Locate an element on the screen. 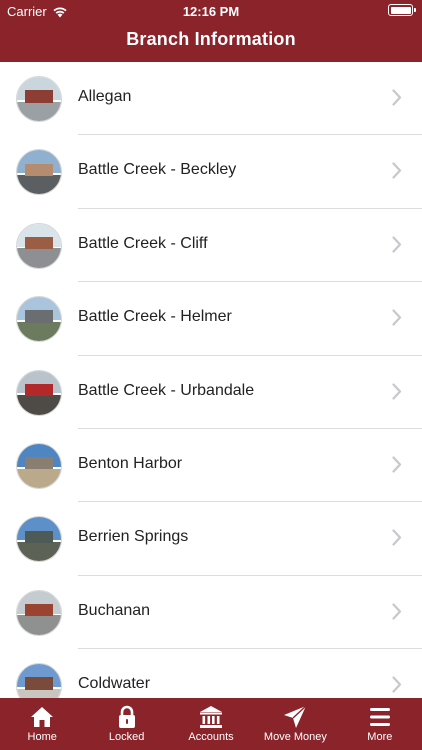  tab-locked-label: Locked is located at coordinates (126, 737).